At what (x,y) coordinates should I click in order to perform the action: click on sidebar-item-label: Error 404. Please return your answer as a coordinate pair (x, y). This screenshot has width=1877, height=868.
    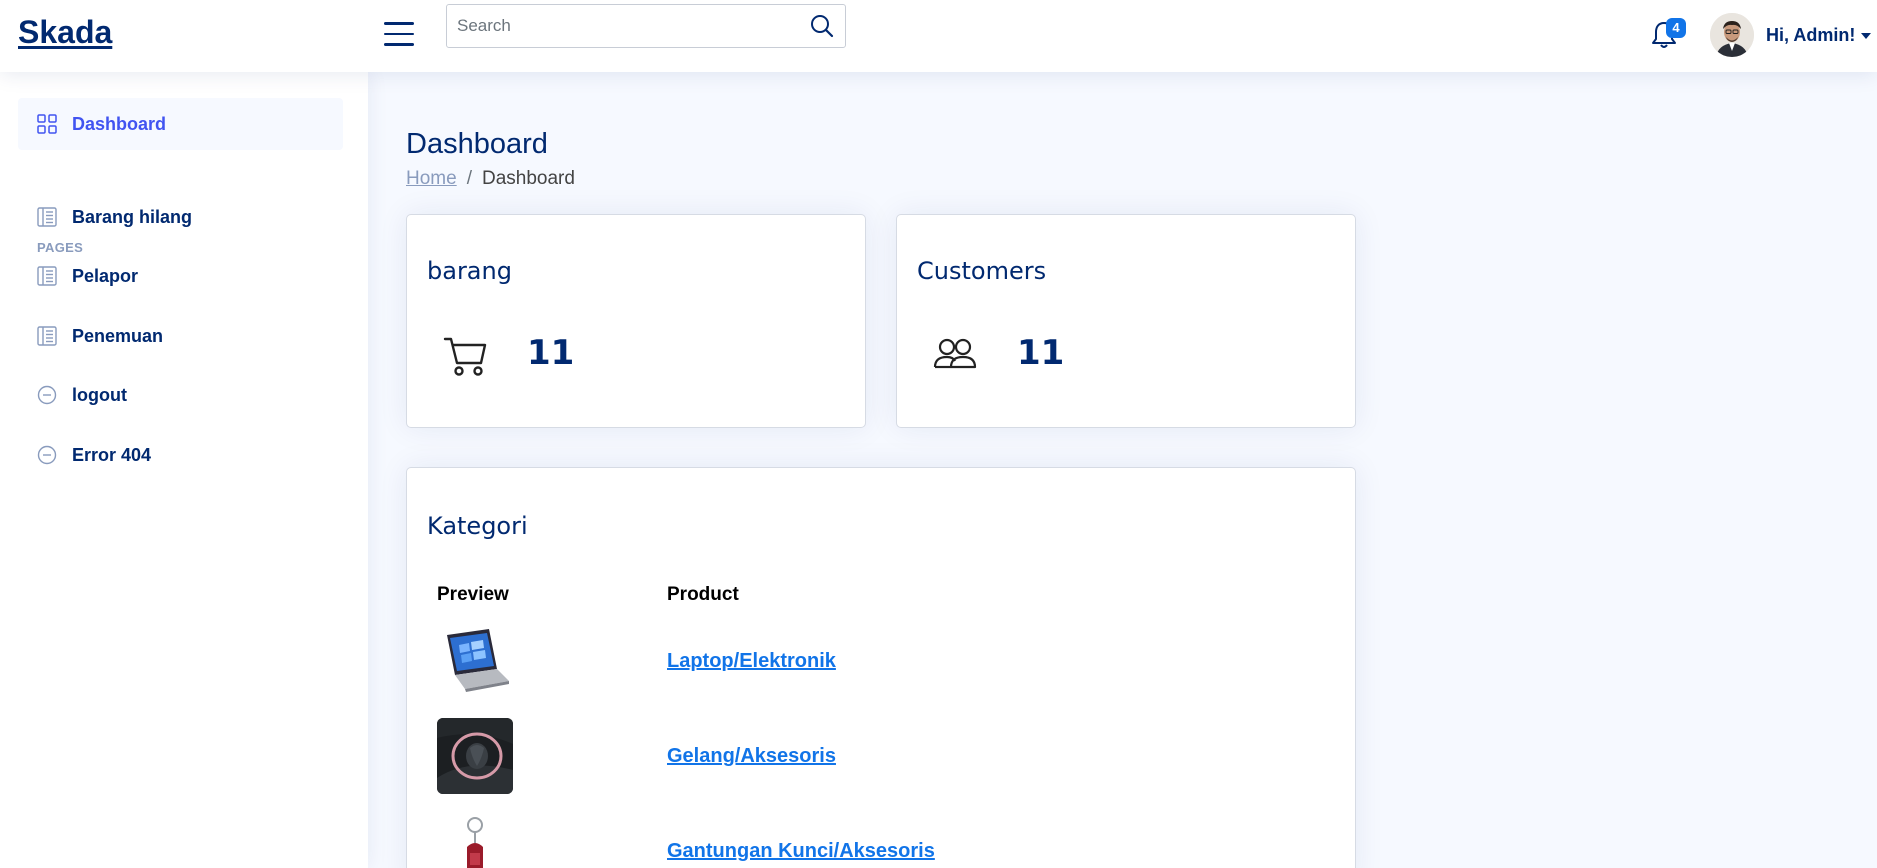
    Looking at the image, I should click on (112, 454).